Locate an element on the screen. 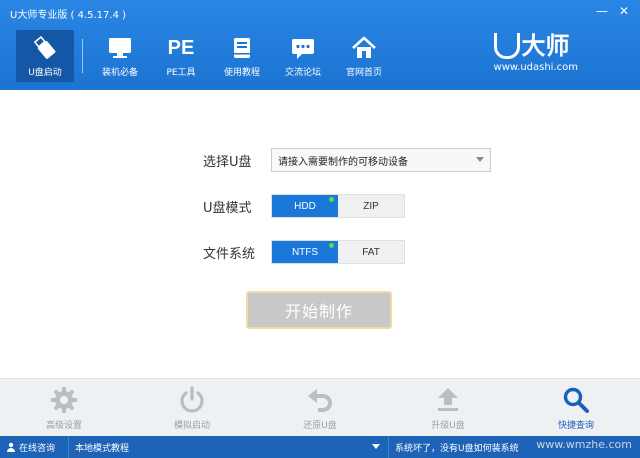 This screenshot has height=458, width=640. pe-text-icon: PE is located at coordinates (181, 48).